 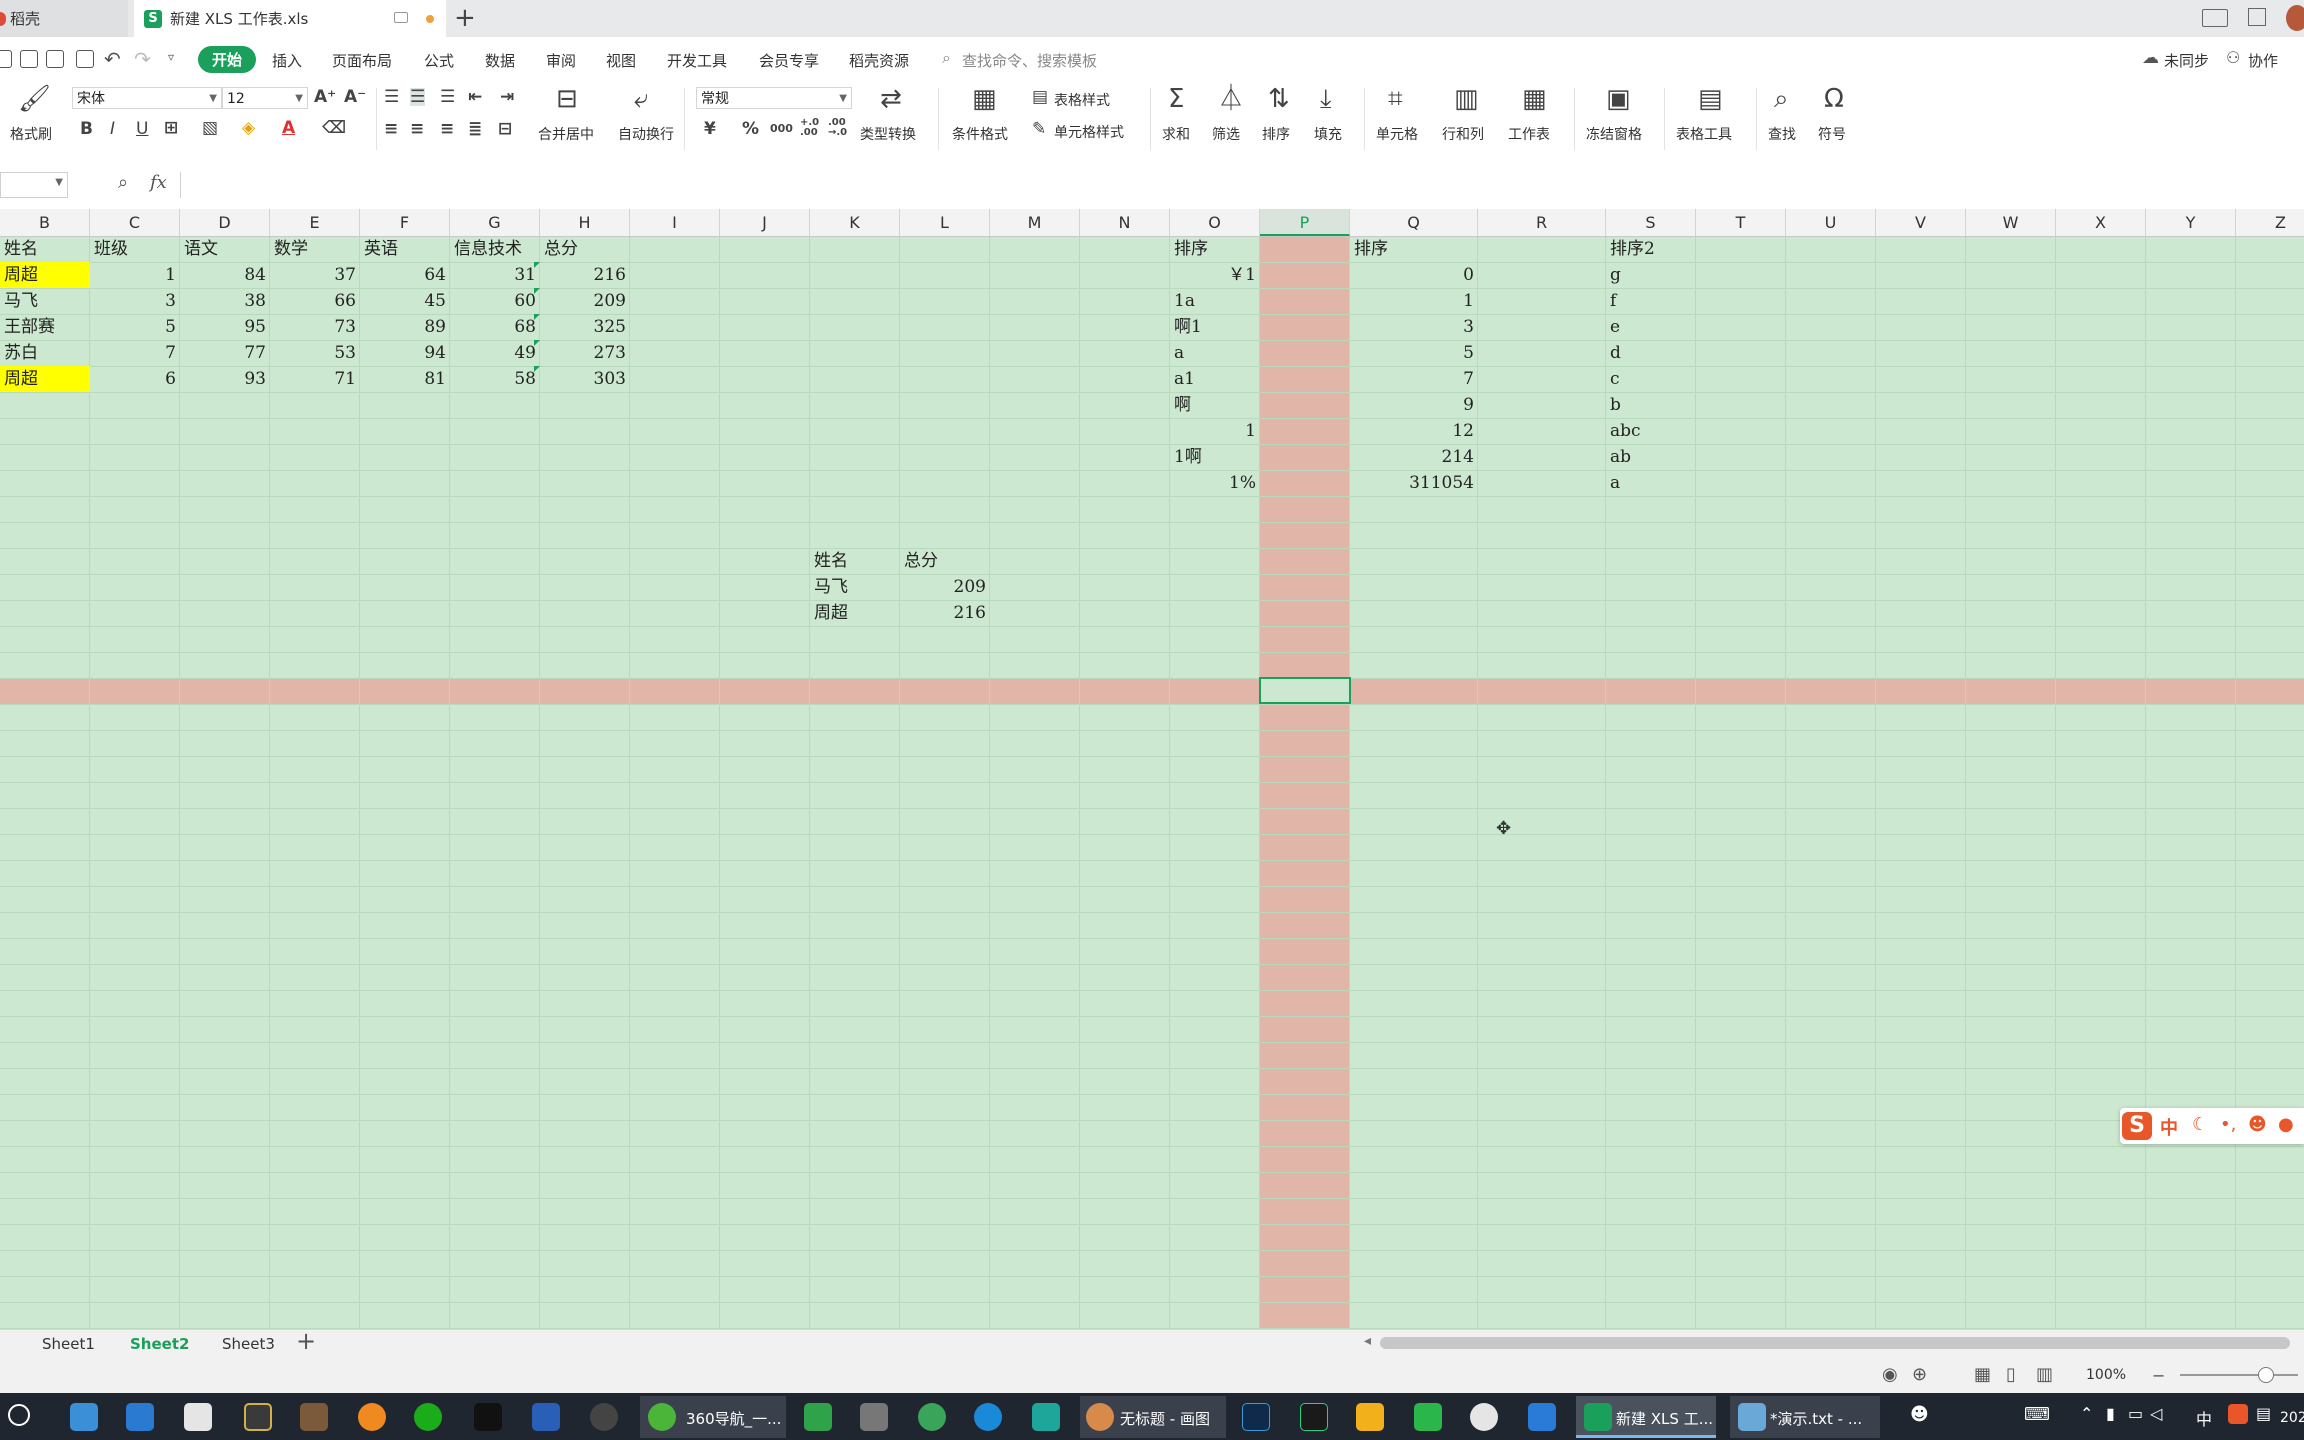 What do you see at coordinates (891, 99) in the screenshot?
I see `type-convert-icon: ⇄` at bounding box center [891, 99].